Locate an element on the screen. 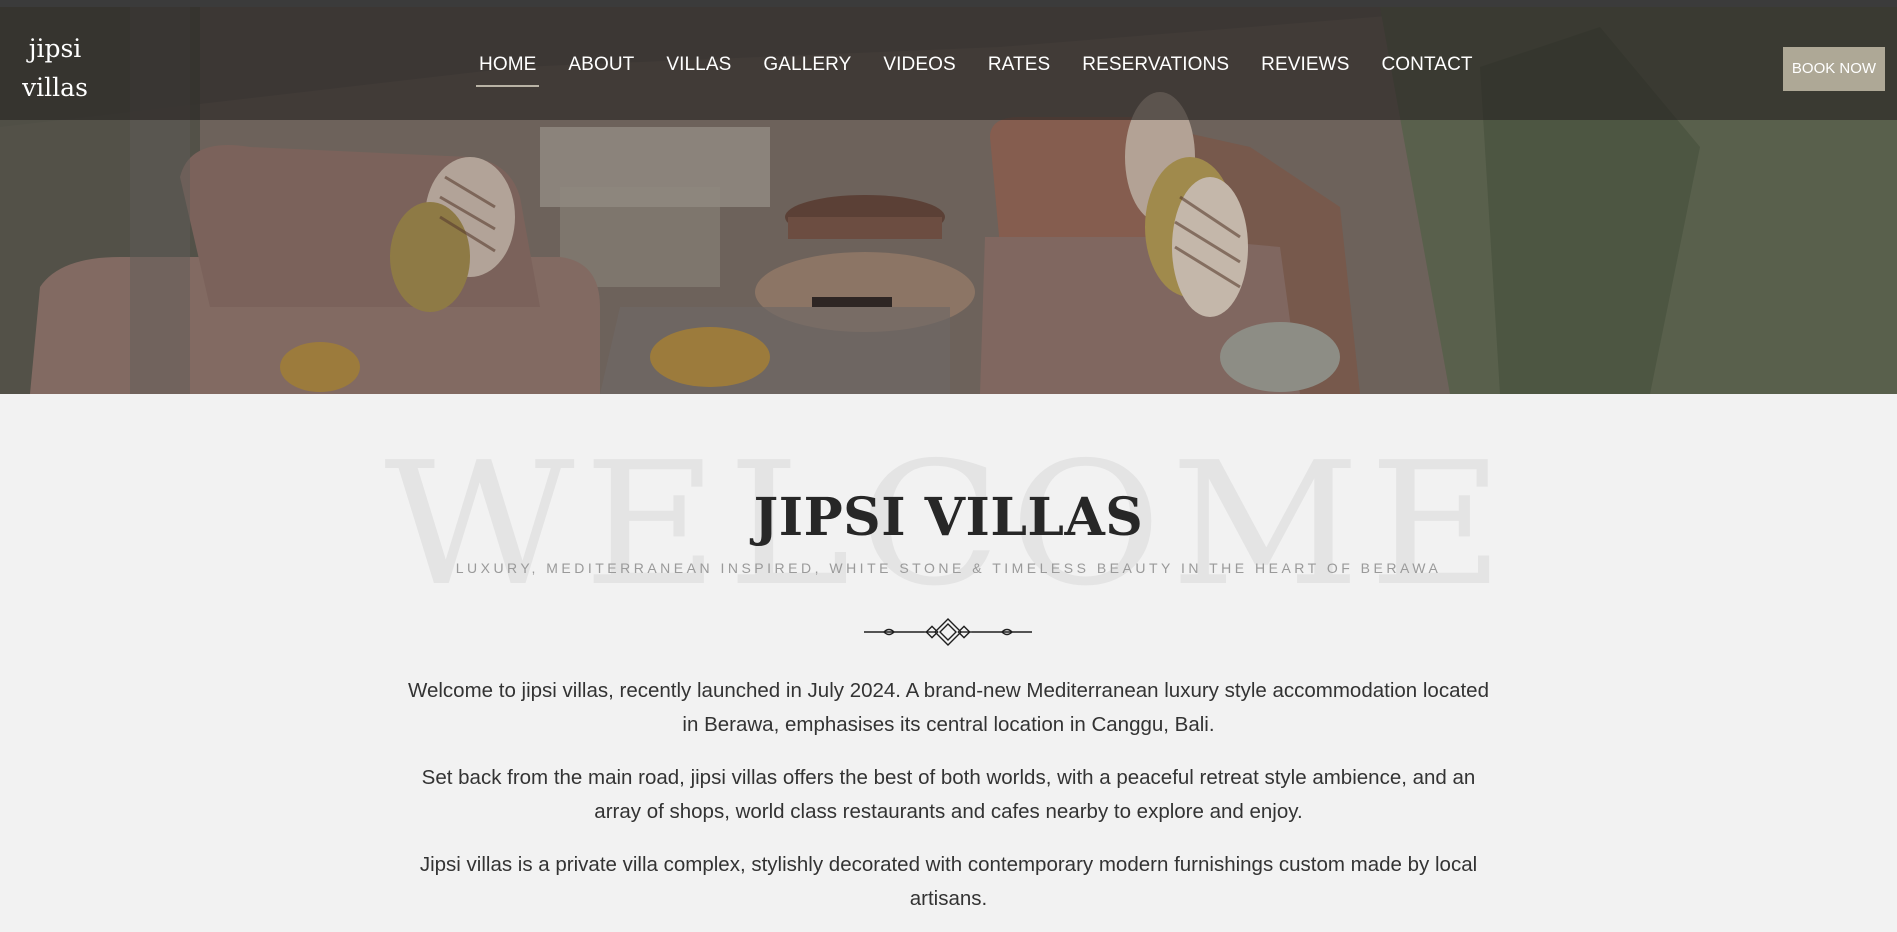  divider-ornament-icon is located at coordinates (948, 632).